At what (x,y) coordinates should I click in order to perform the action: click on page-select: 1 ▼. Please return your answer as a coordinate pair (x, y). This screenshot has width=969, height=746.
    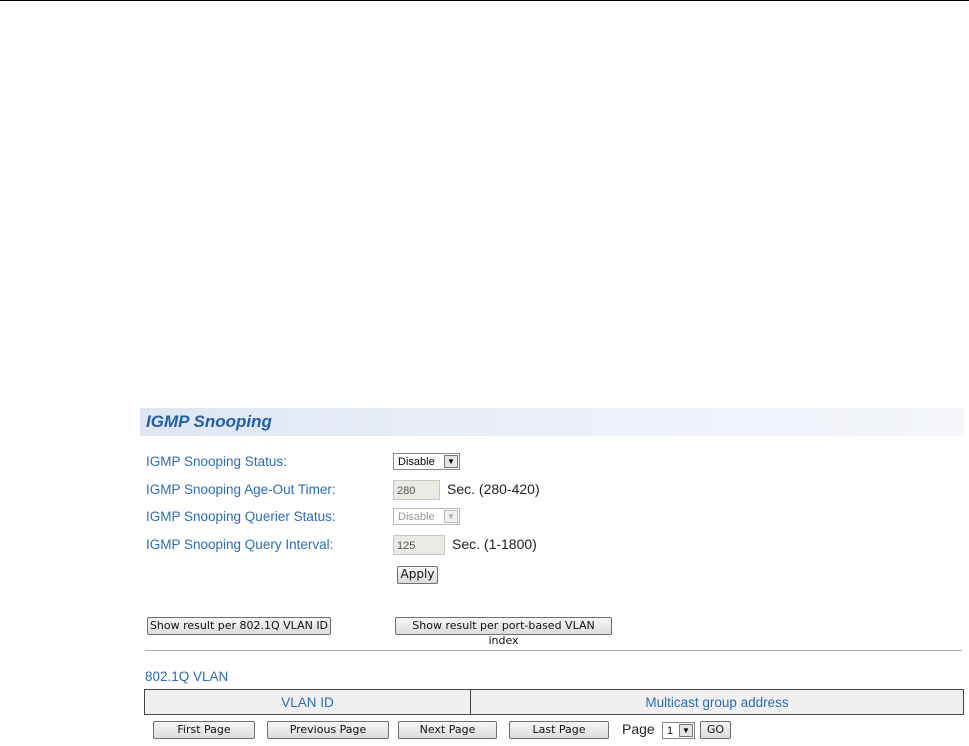
    Looking at the image, I should click on (678, 730).